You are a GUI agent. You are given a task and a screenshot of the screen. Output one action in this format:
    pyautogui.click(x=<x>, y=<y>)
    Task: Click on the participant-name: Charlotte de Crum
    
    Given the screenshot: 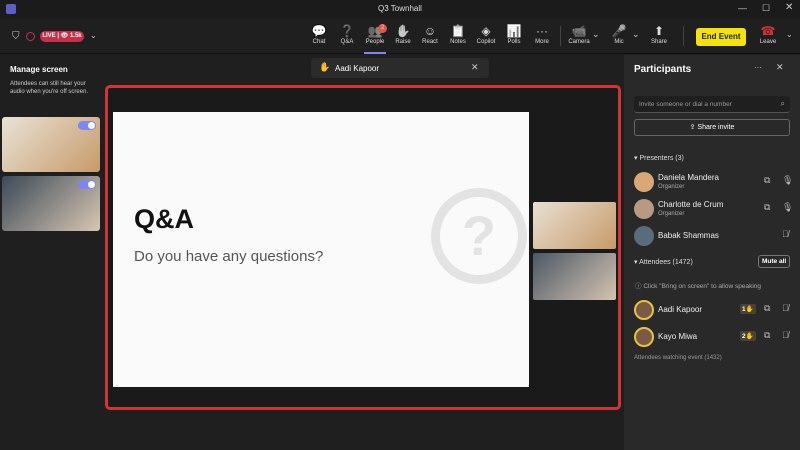 What is the action you would take?
    pyautogui.click(x=691, y=204)
    